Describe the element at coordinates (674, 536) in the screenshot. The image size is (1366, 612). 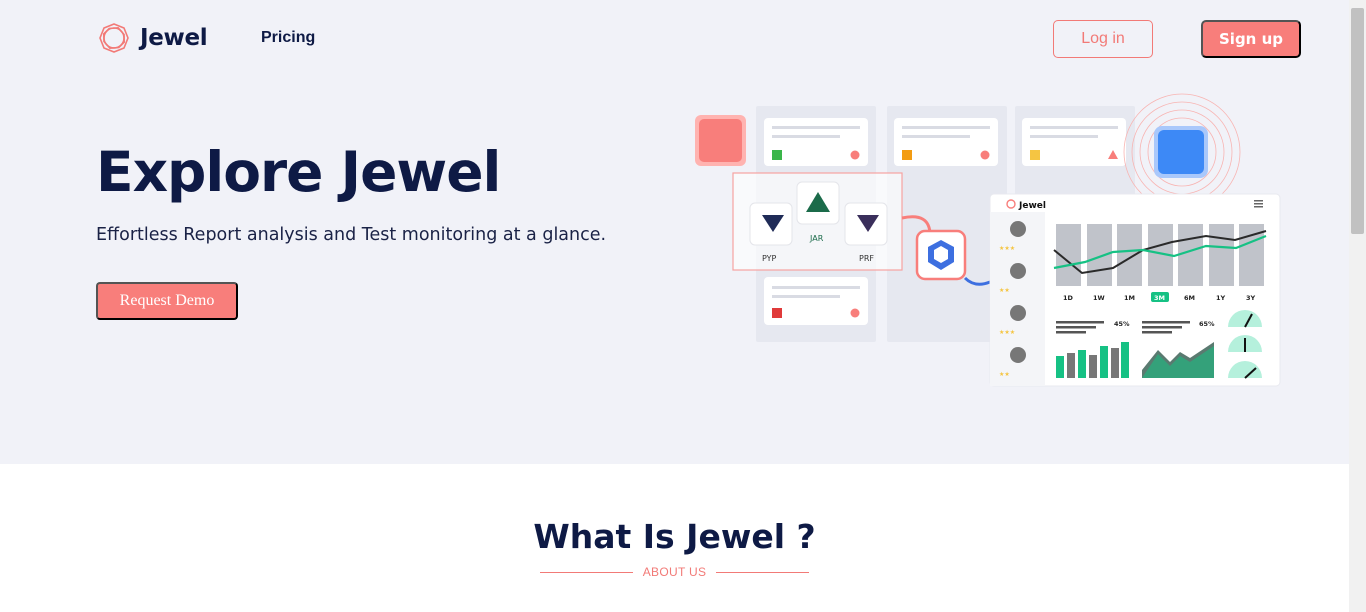
I see `about-title: What Is Jewel ?` at that location.